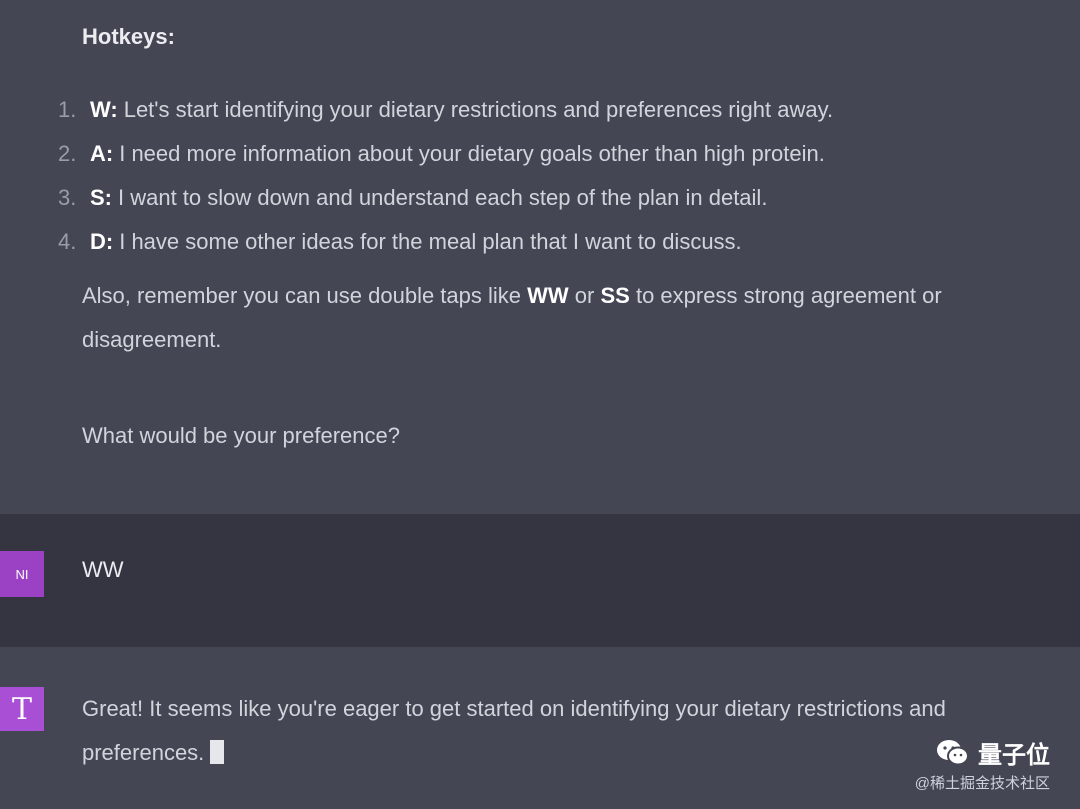 The width and height of the screenshot is (1080, 809). I want to click on wechat-logo-icon, so click(953, 752).